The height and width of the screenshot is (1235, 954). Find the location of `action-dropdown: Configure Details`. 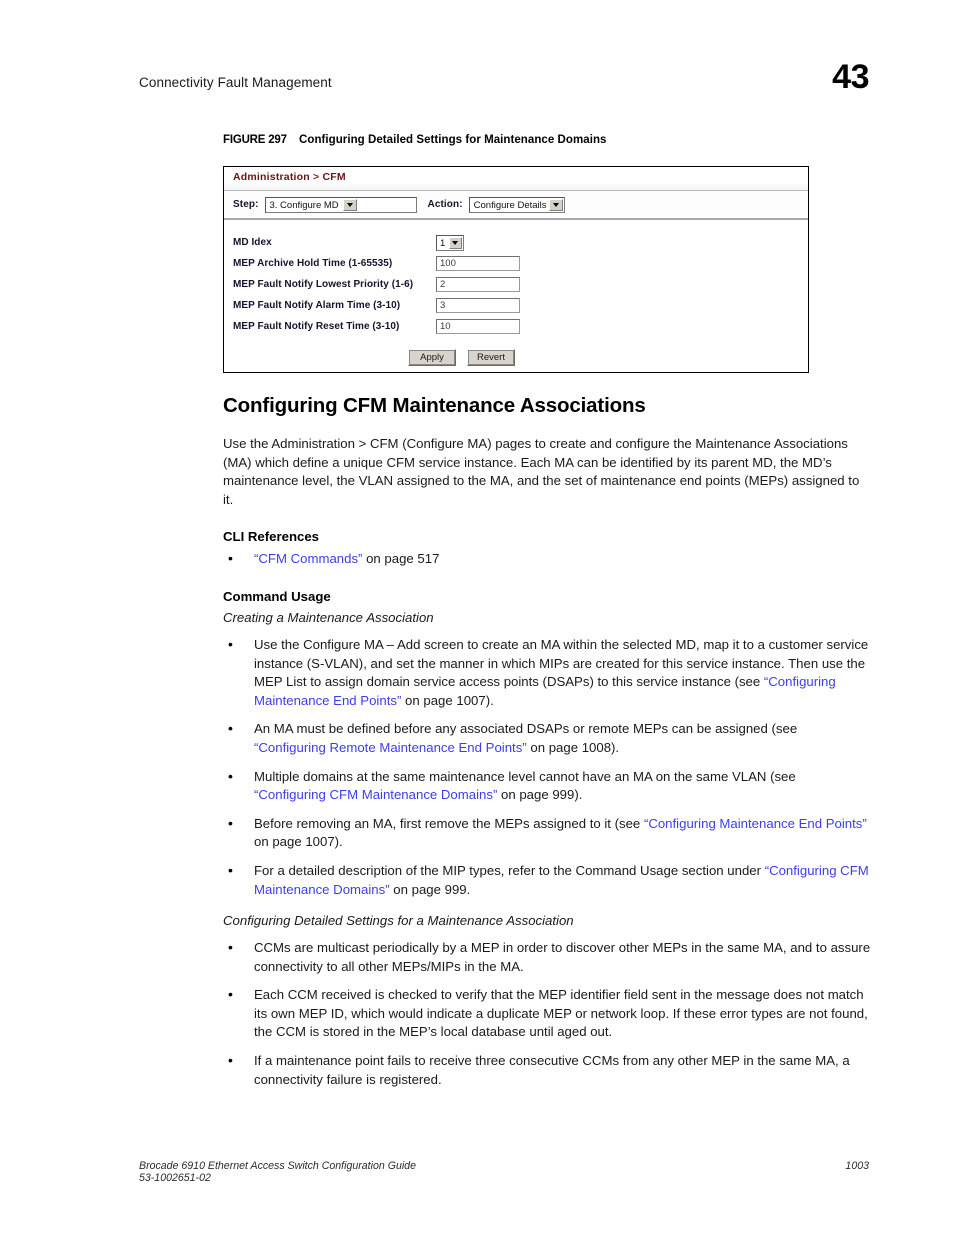

action-dropdown: Configure Details is located at coordinates (516, 204).